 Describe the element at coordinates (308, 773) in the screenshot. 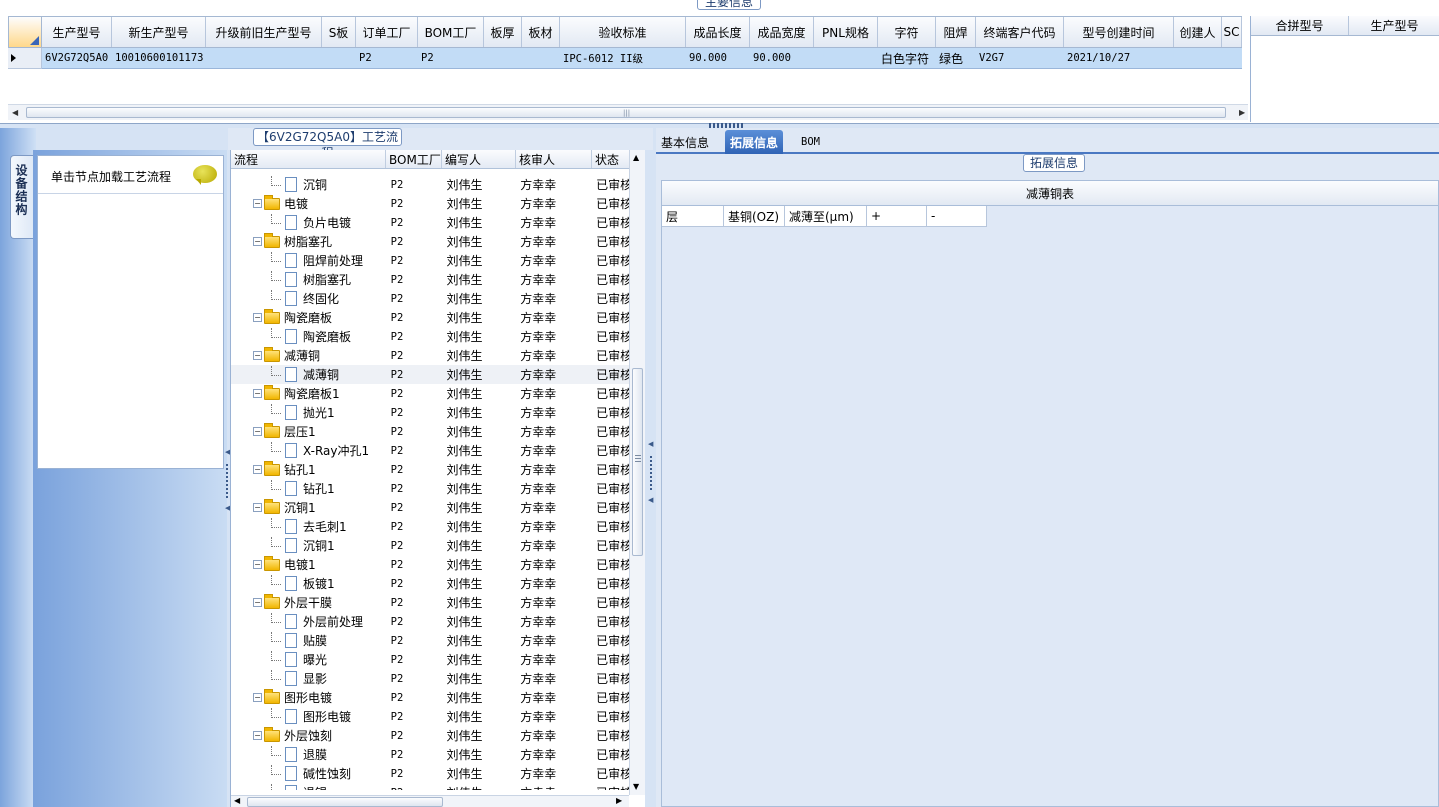

I see `tree-node: 碱性蚀刻` at that location.